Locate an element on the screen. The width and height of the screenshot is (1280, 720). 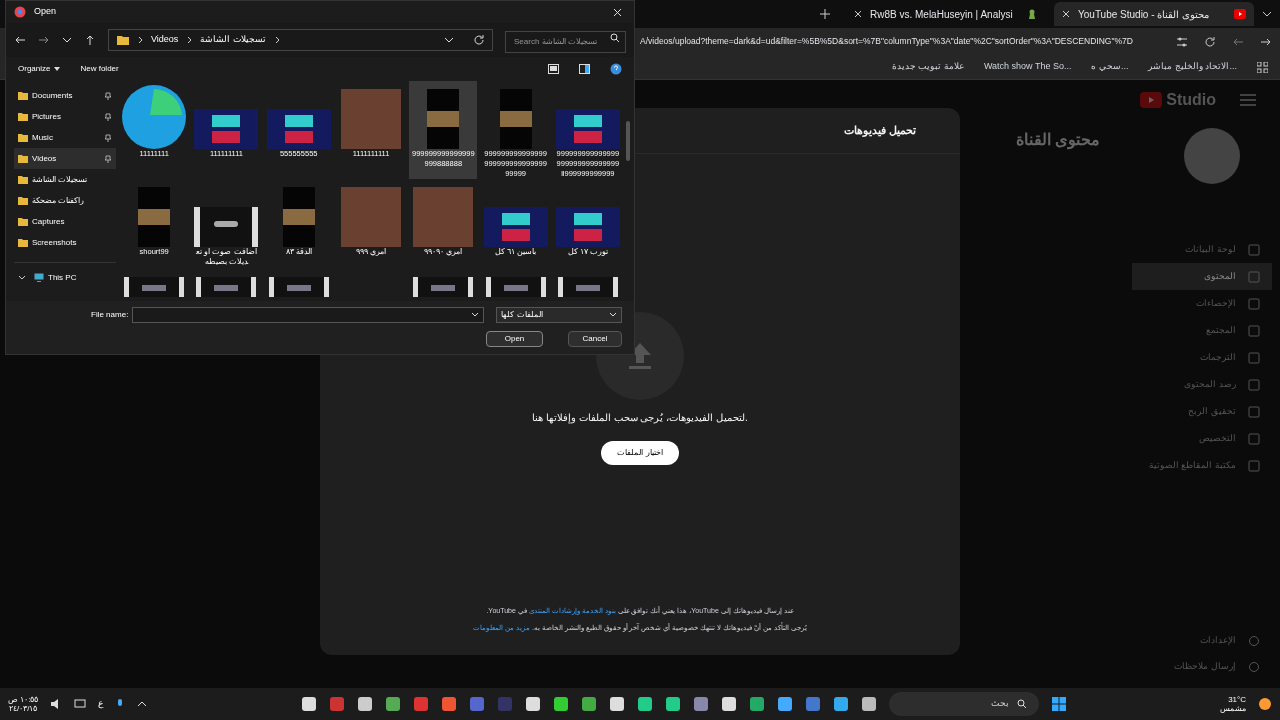
navigation-item: Documents is located at coordinates (65, 95).